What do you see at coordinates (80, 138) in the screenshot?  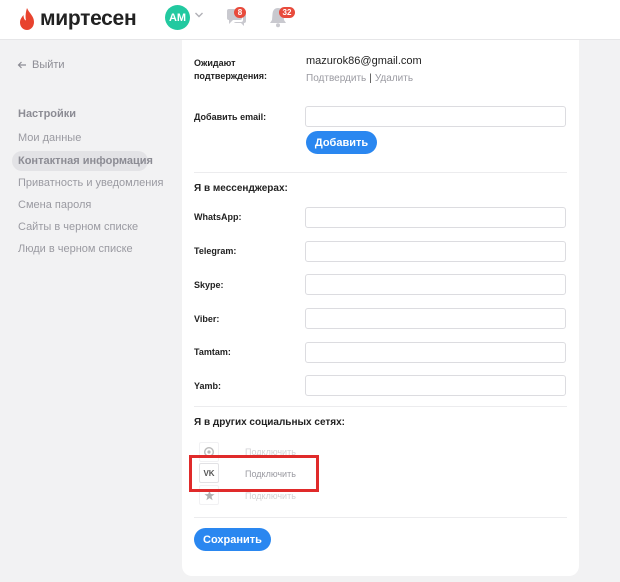 I see `sidebar-item-my-data: Мои данные` at bounding box center [80, 138].